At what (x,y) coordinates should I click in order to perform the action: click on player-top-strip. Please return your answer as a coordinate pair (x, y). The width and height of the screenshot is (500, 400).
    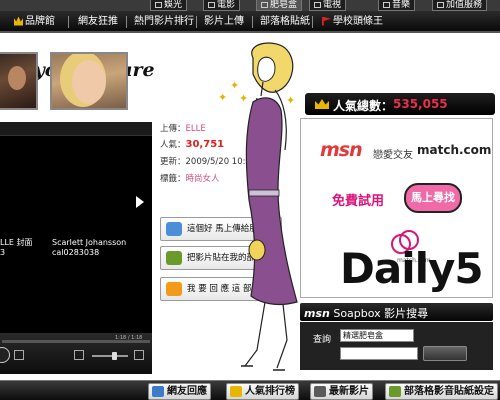
    Looking at the image, I should click on (76, 129).